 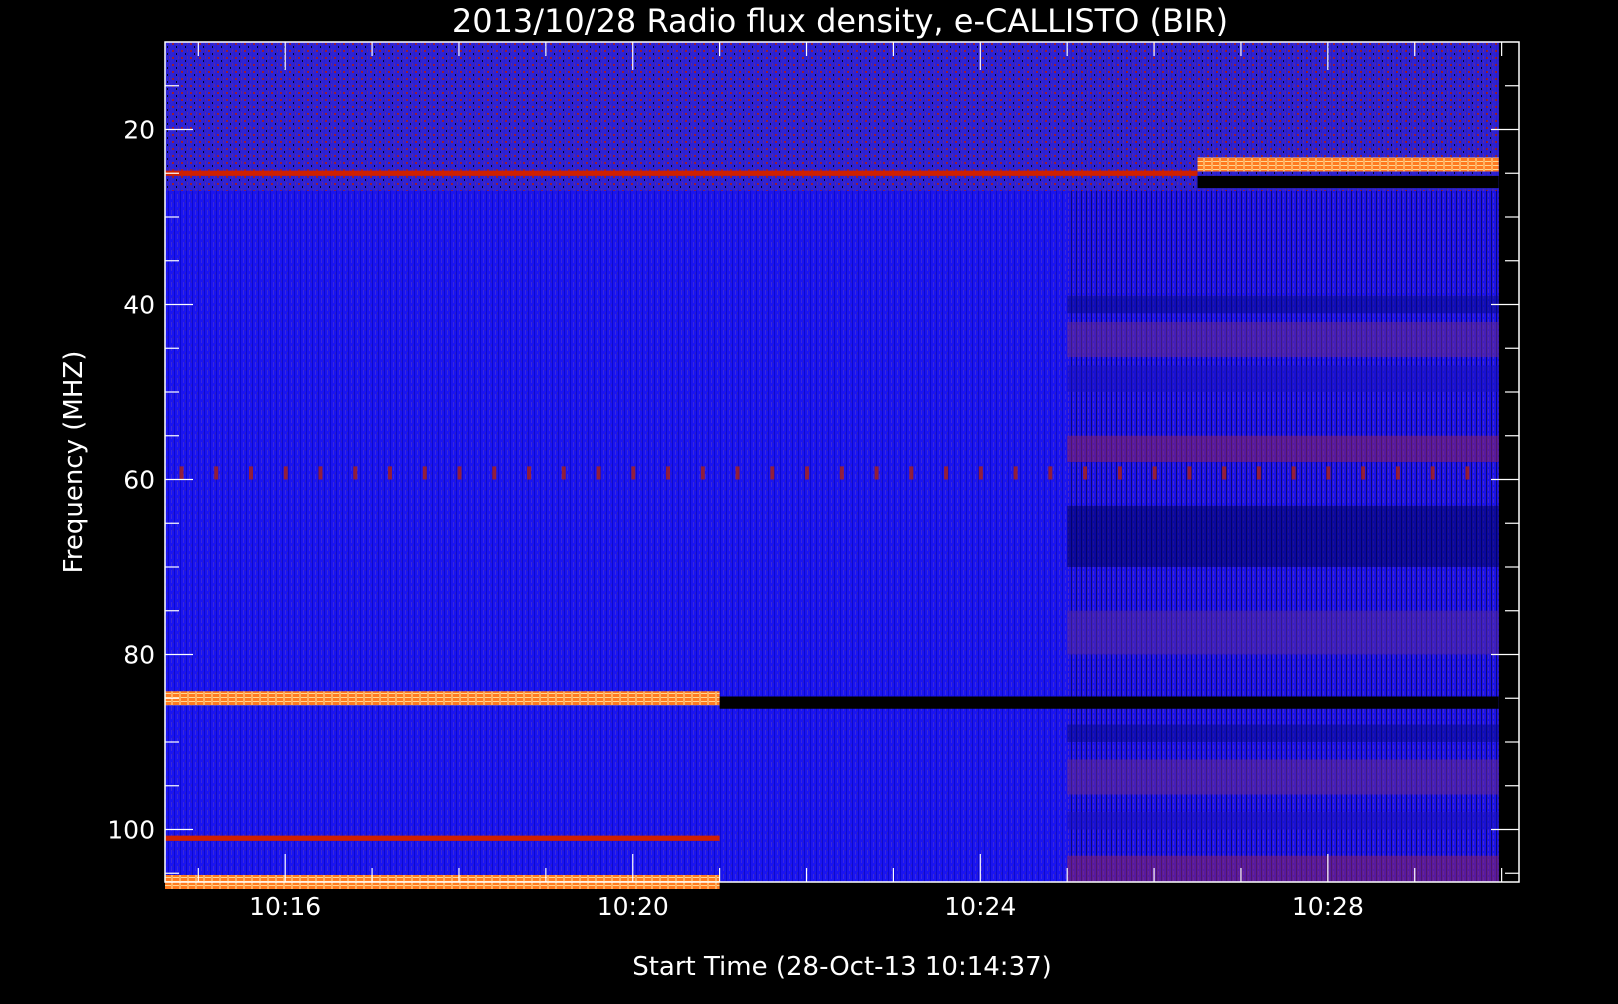 I want to click on x-tick-label: 10:24, so click(x=980, y=906).